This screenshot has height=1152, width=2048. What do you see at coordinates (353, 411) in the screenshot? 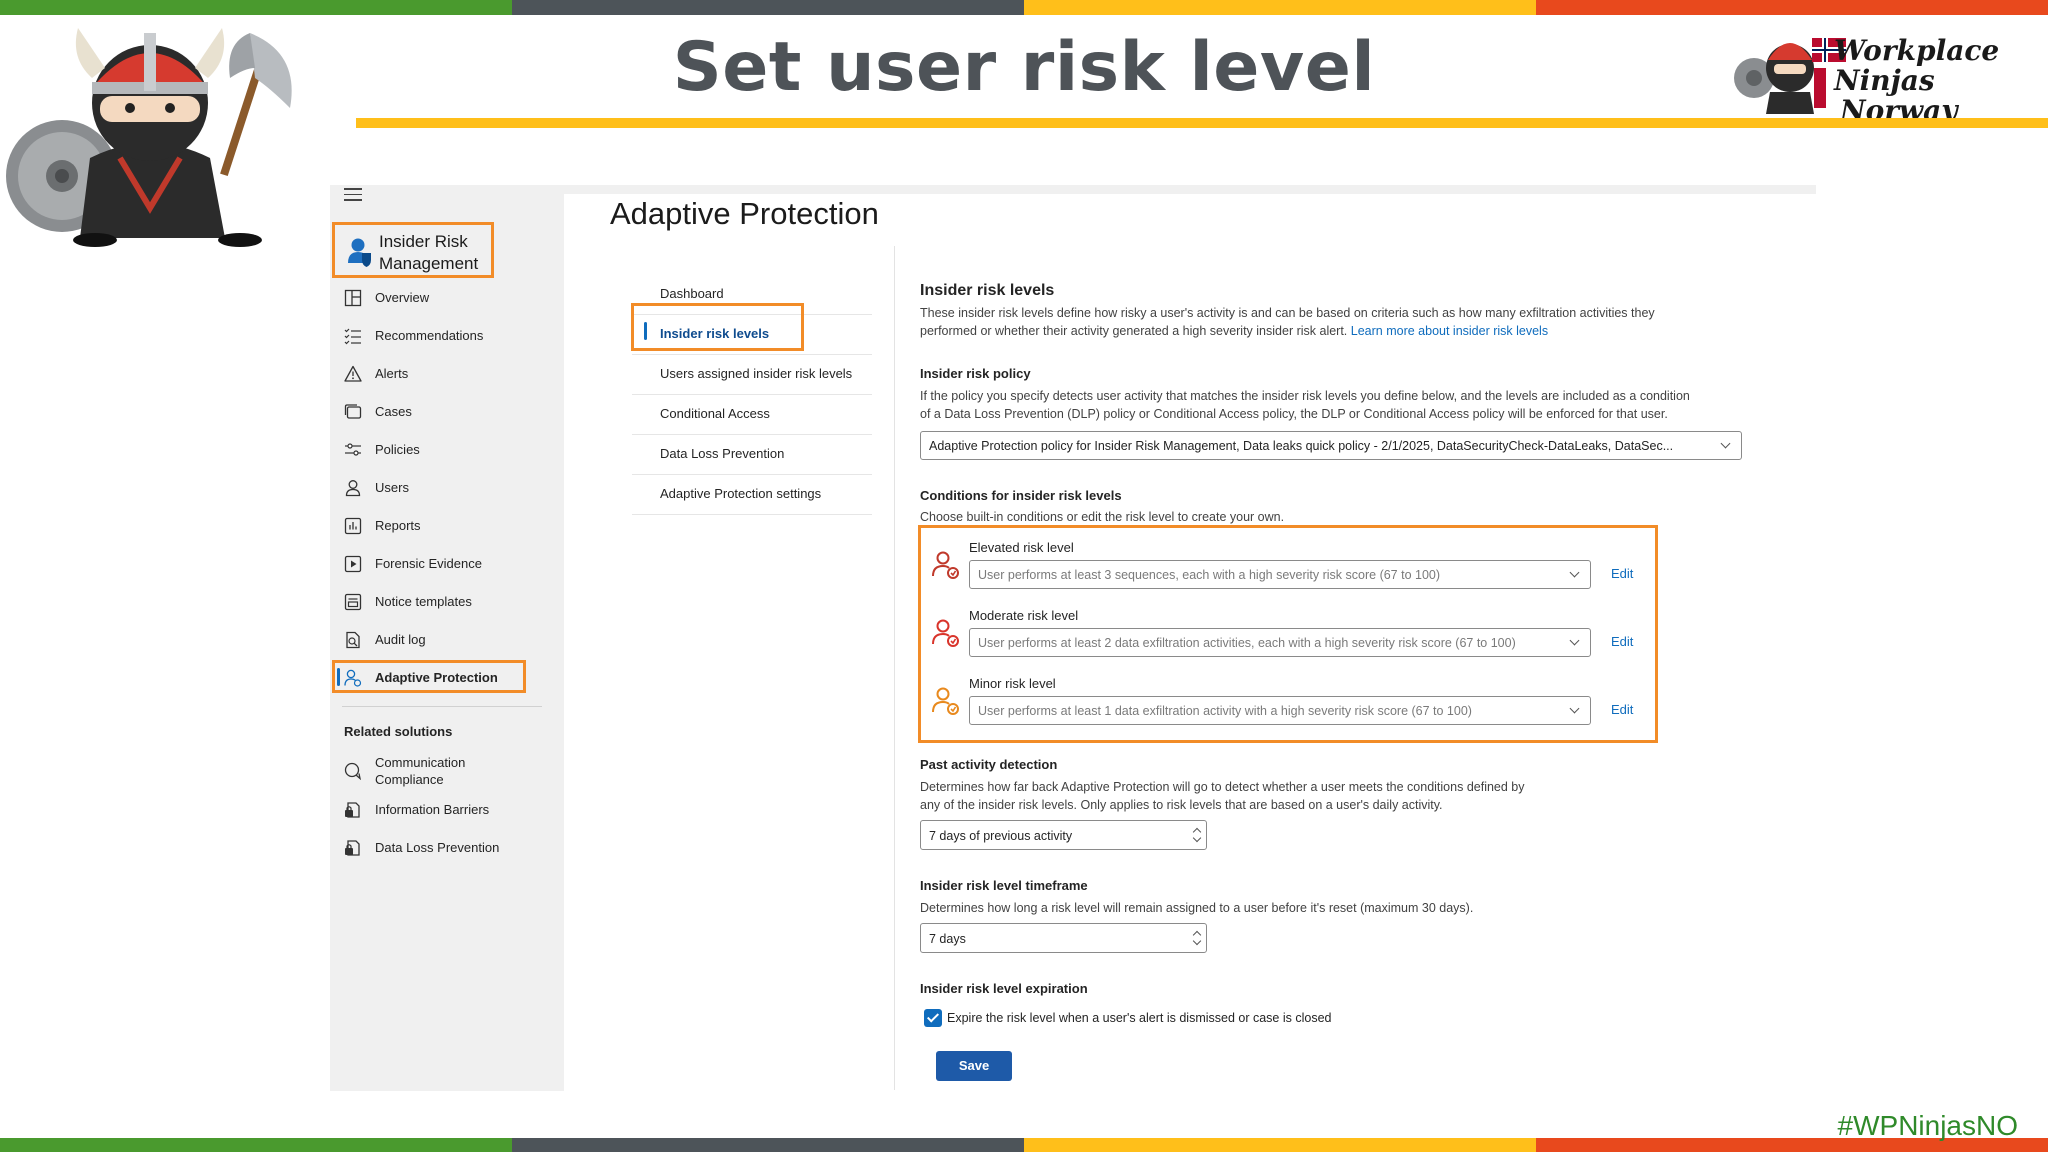
I see `cases-icon` at bounding box center [353, 411].